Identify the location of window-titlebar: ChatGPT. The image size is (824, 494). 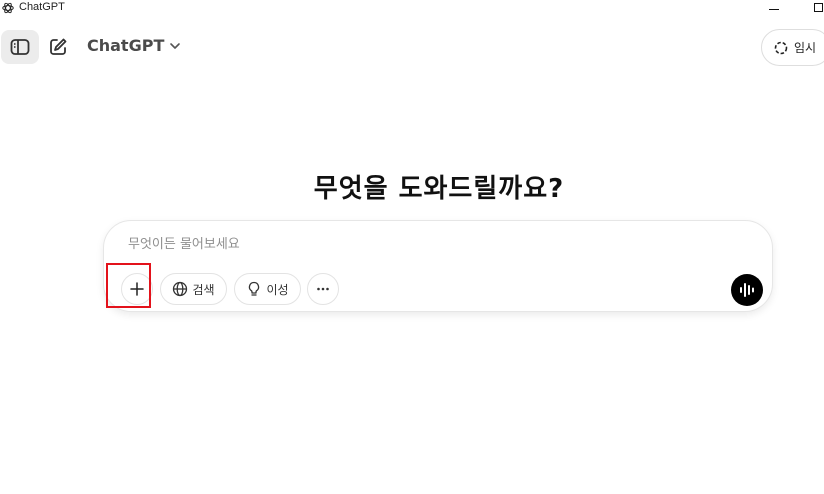
(412, 8).